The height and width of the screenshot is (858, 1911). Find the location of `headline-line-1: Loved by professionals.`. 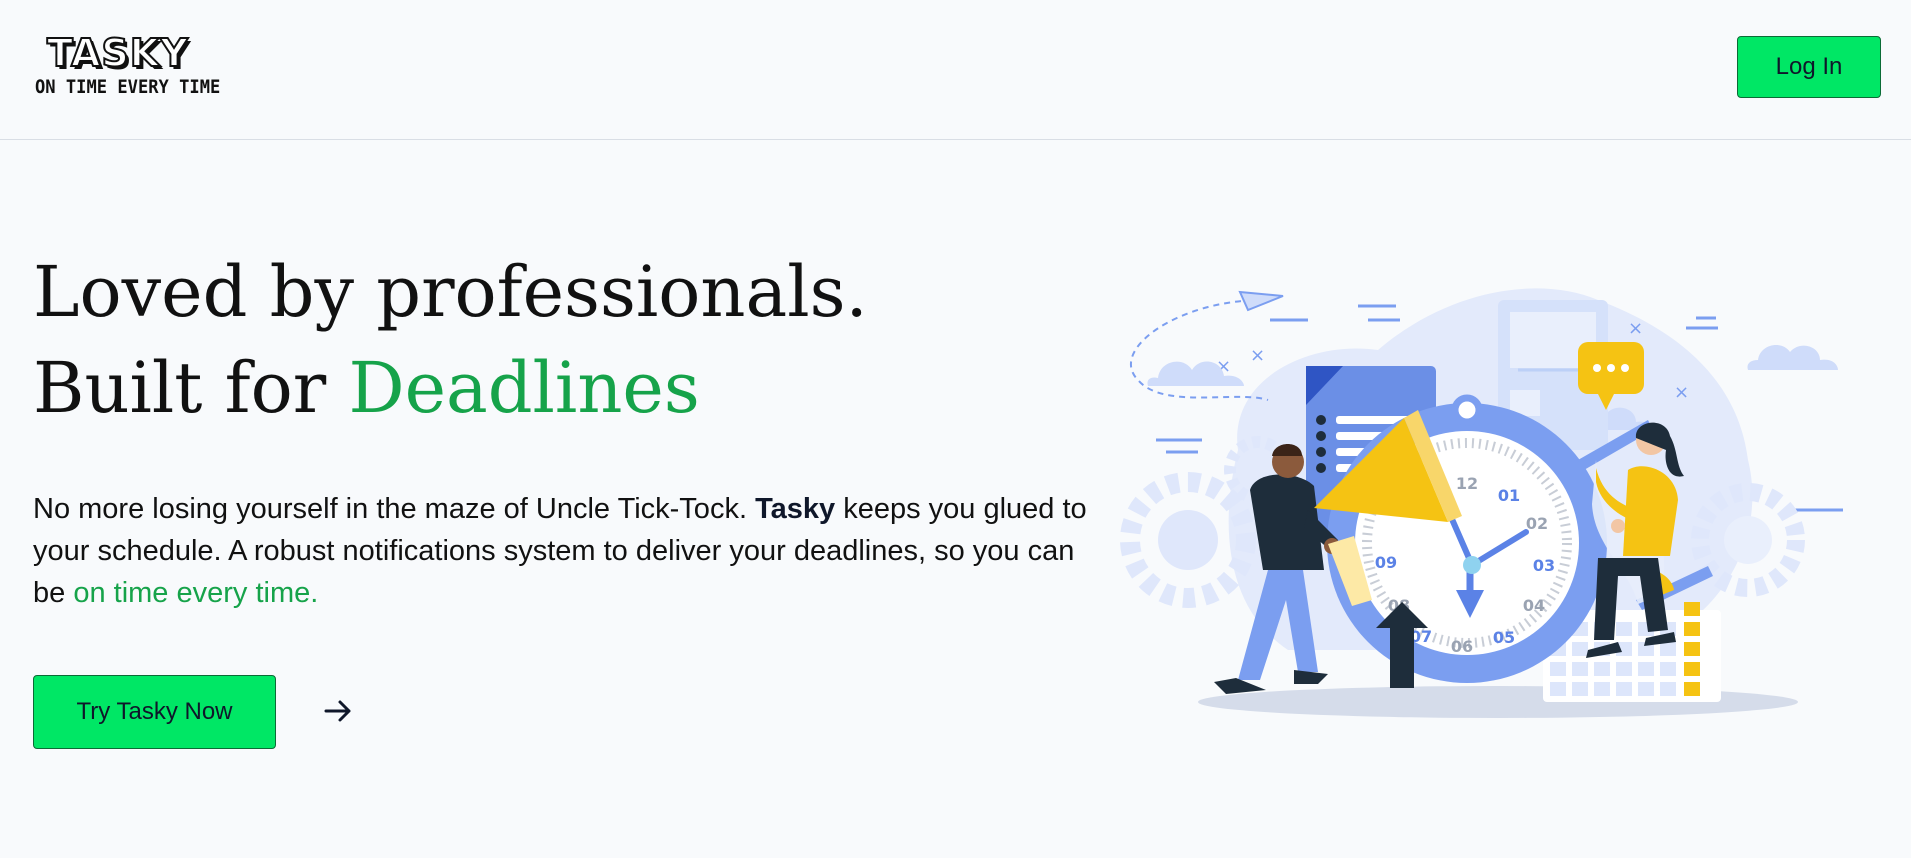

headline-line-1: Loved by professionals. is located at coordinates (450, 292).